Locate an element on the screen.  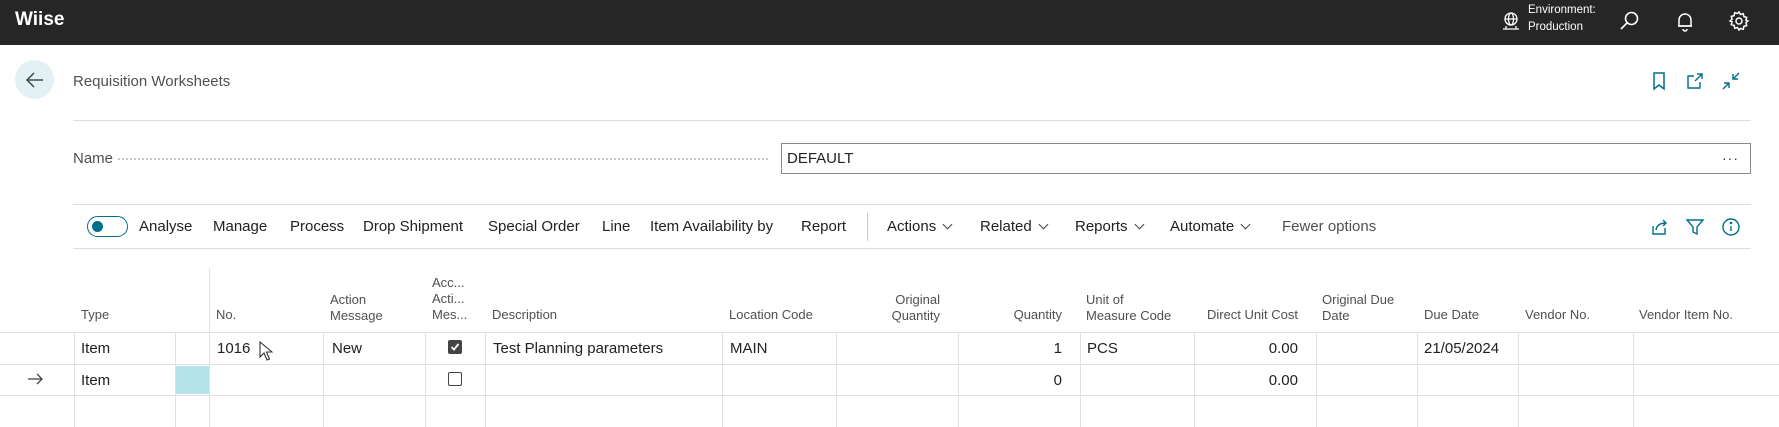
column-header-type: Type is located at coordinates (95, 315).